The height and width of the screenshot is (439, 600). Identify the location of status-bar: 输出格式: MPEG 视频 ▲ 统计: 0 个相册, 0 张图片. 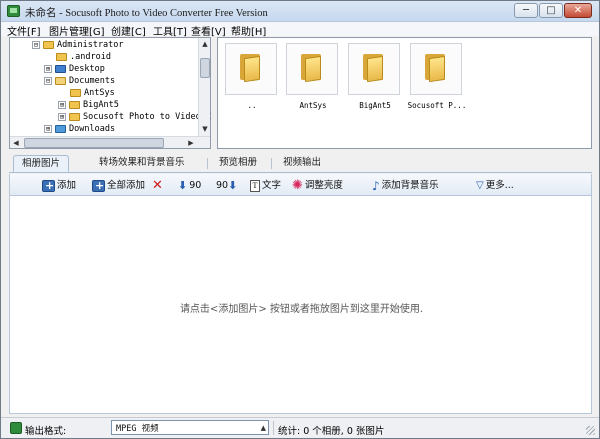
(300, 427).